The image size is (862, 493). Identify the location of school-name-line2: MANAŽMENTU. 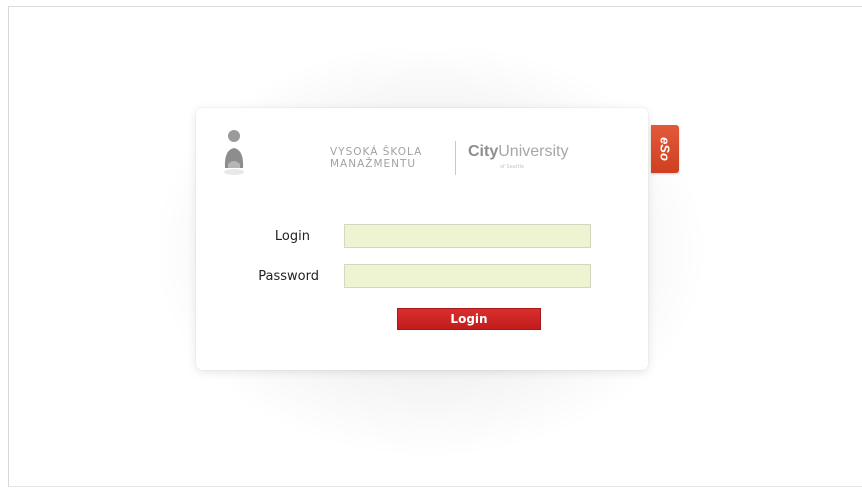
(373, 164).